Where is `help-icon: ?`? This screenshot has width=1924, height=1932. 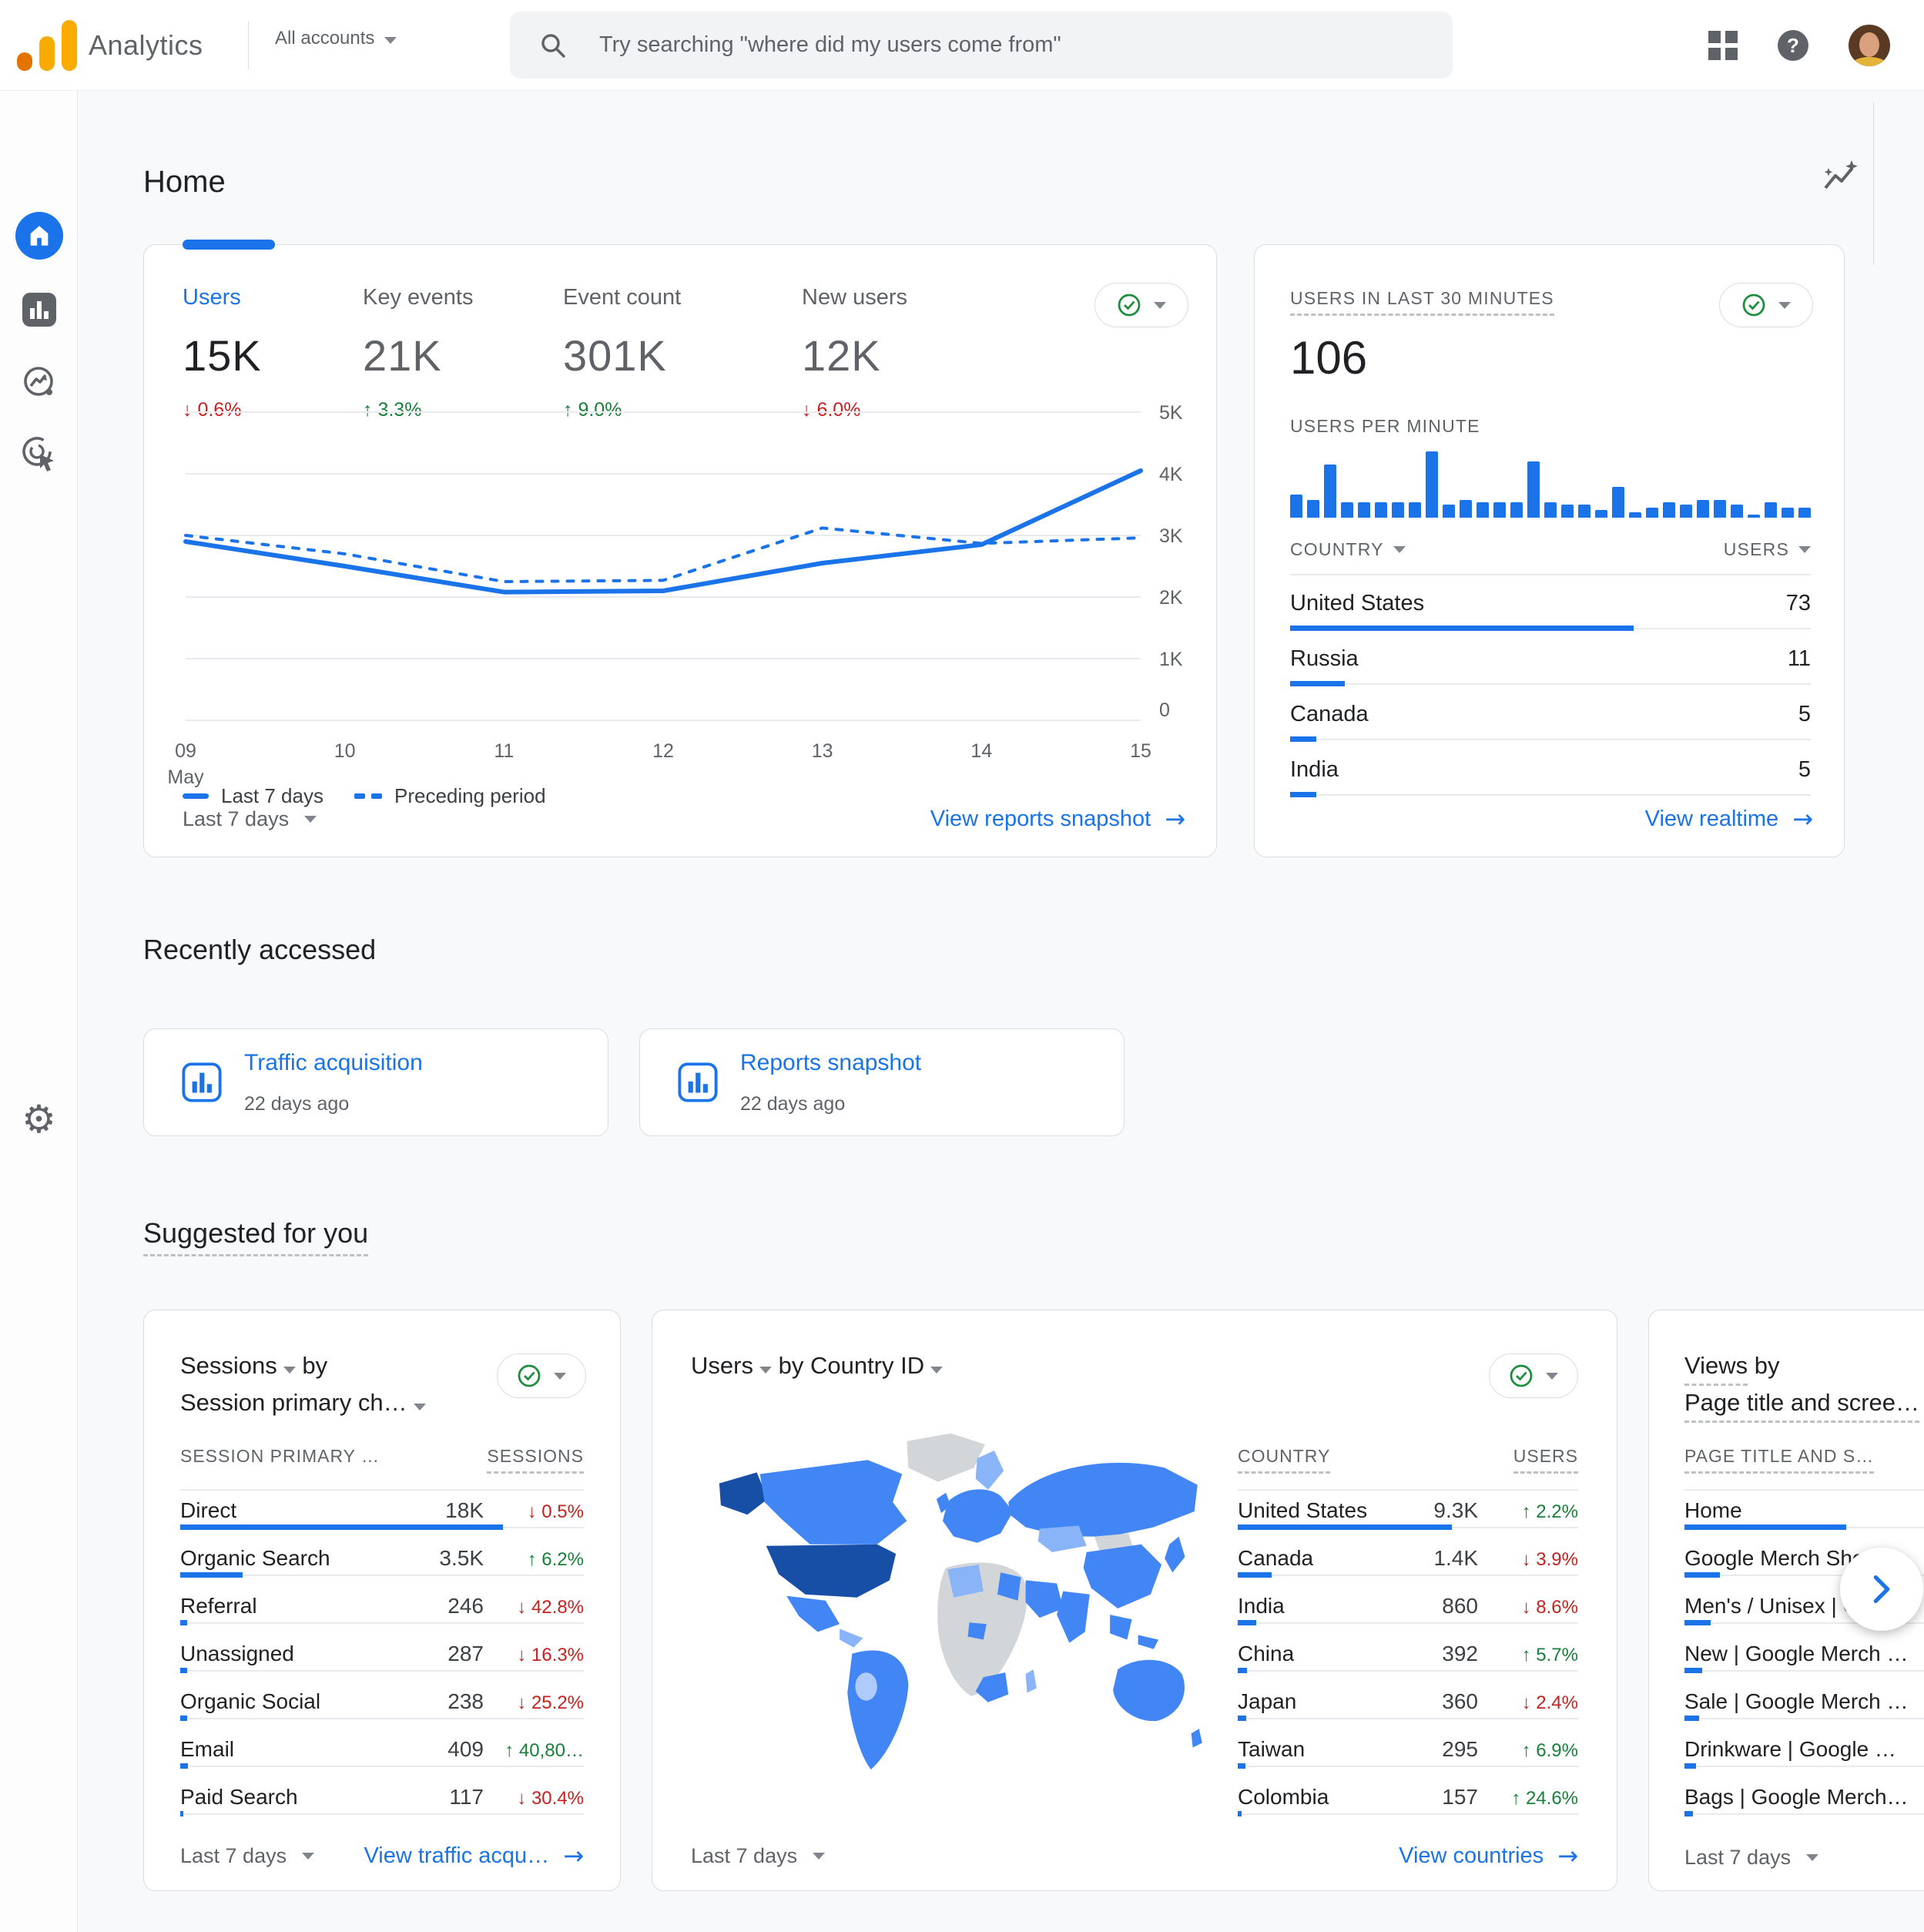 help-icon: ? is located at coordinates (1793, 45).